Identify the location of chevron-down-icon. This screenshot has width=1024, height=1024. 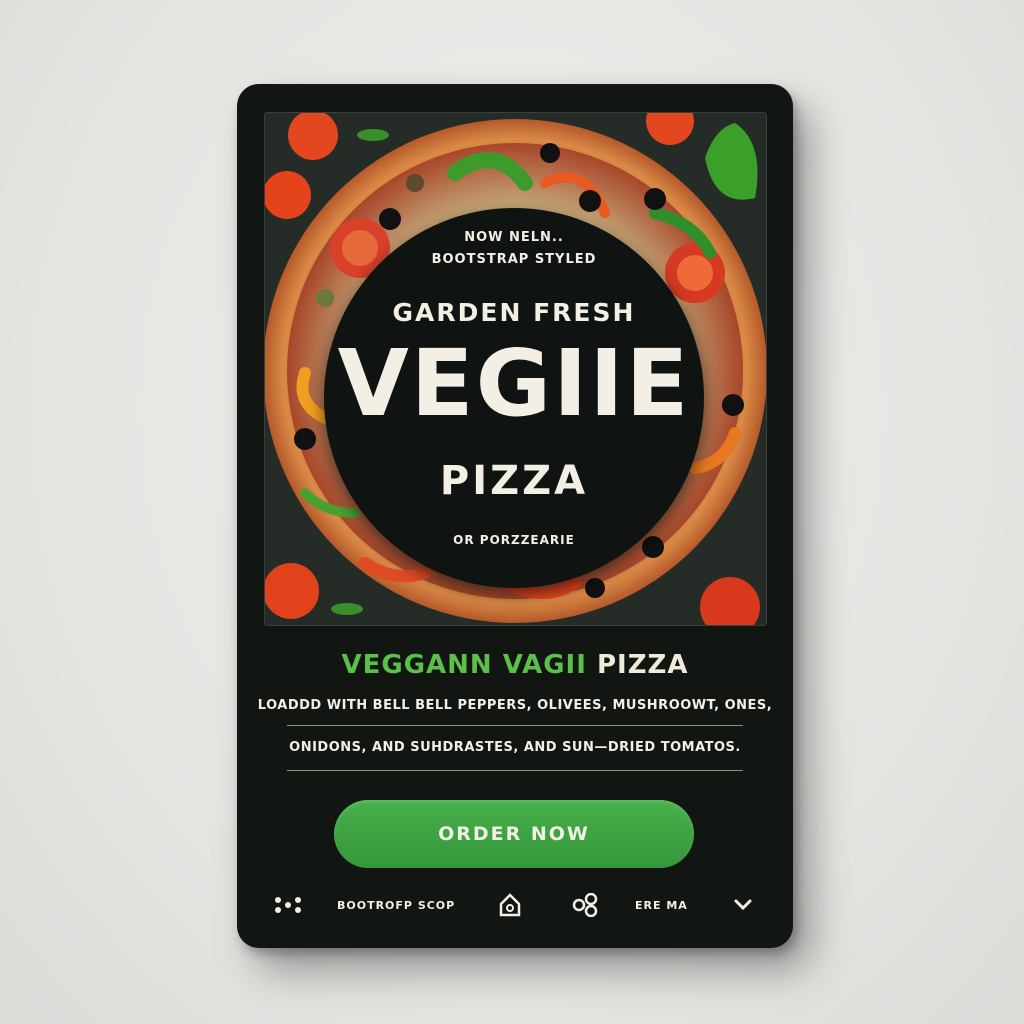
(743, 905).